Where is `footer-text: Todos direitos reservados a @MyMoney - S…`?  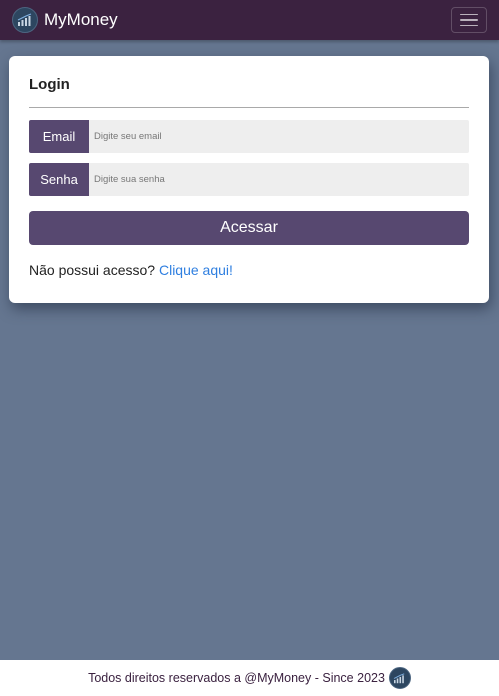
footer-text: Todos direitos reservados a @MyMoney - S… is located at coordinates (236, 678).